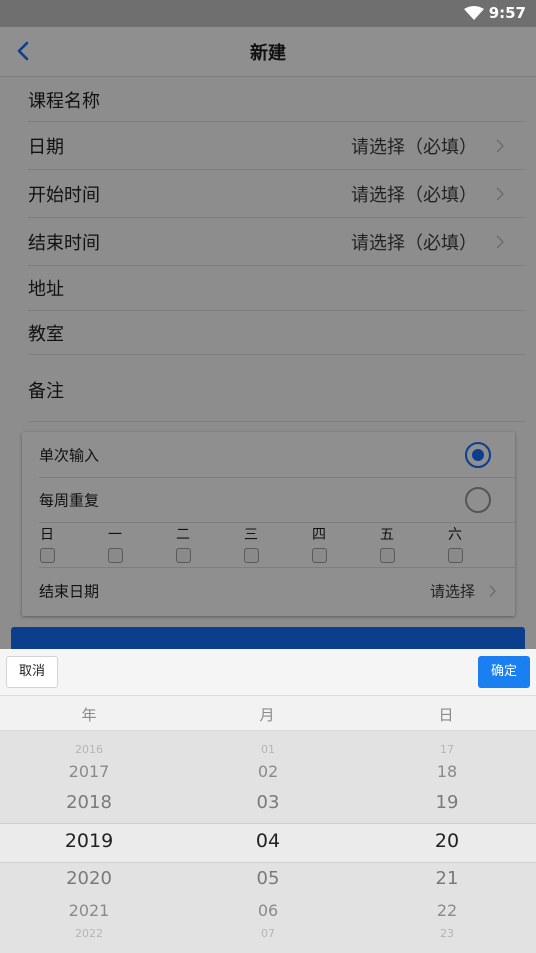 This screenshot has height=953, width=536. Describe the element at coordinates (268, 878) in the screenshot. I see `month-option: 05` at that location.